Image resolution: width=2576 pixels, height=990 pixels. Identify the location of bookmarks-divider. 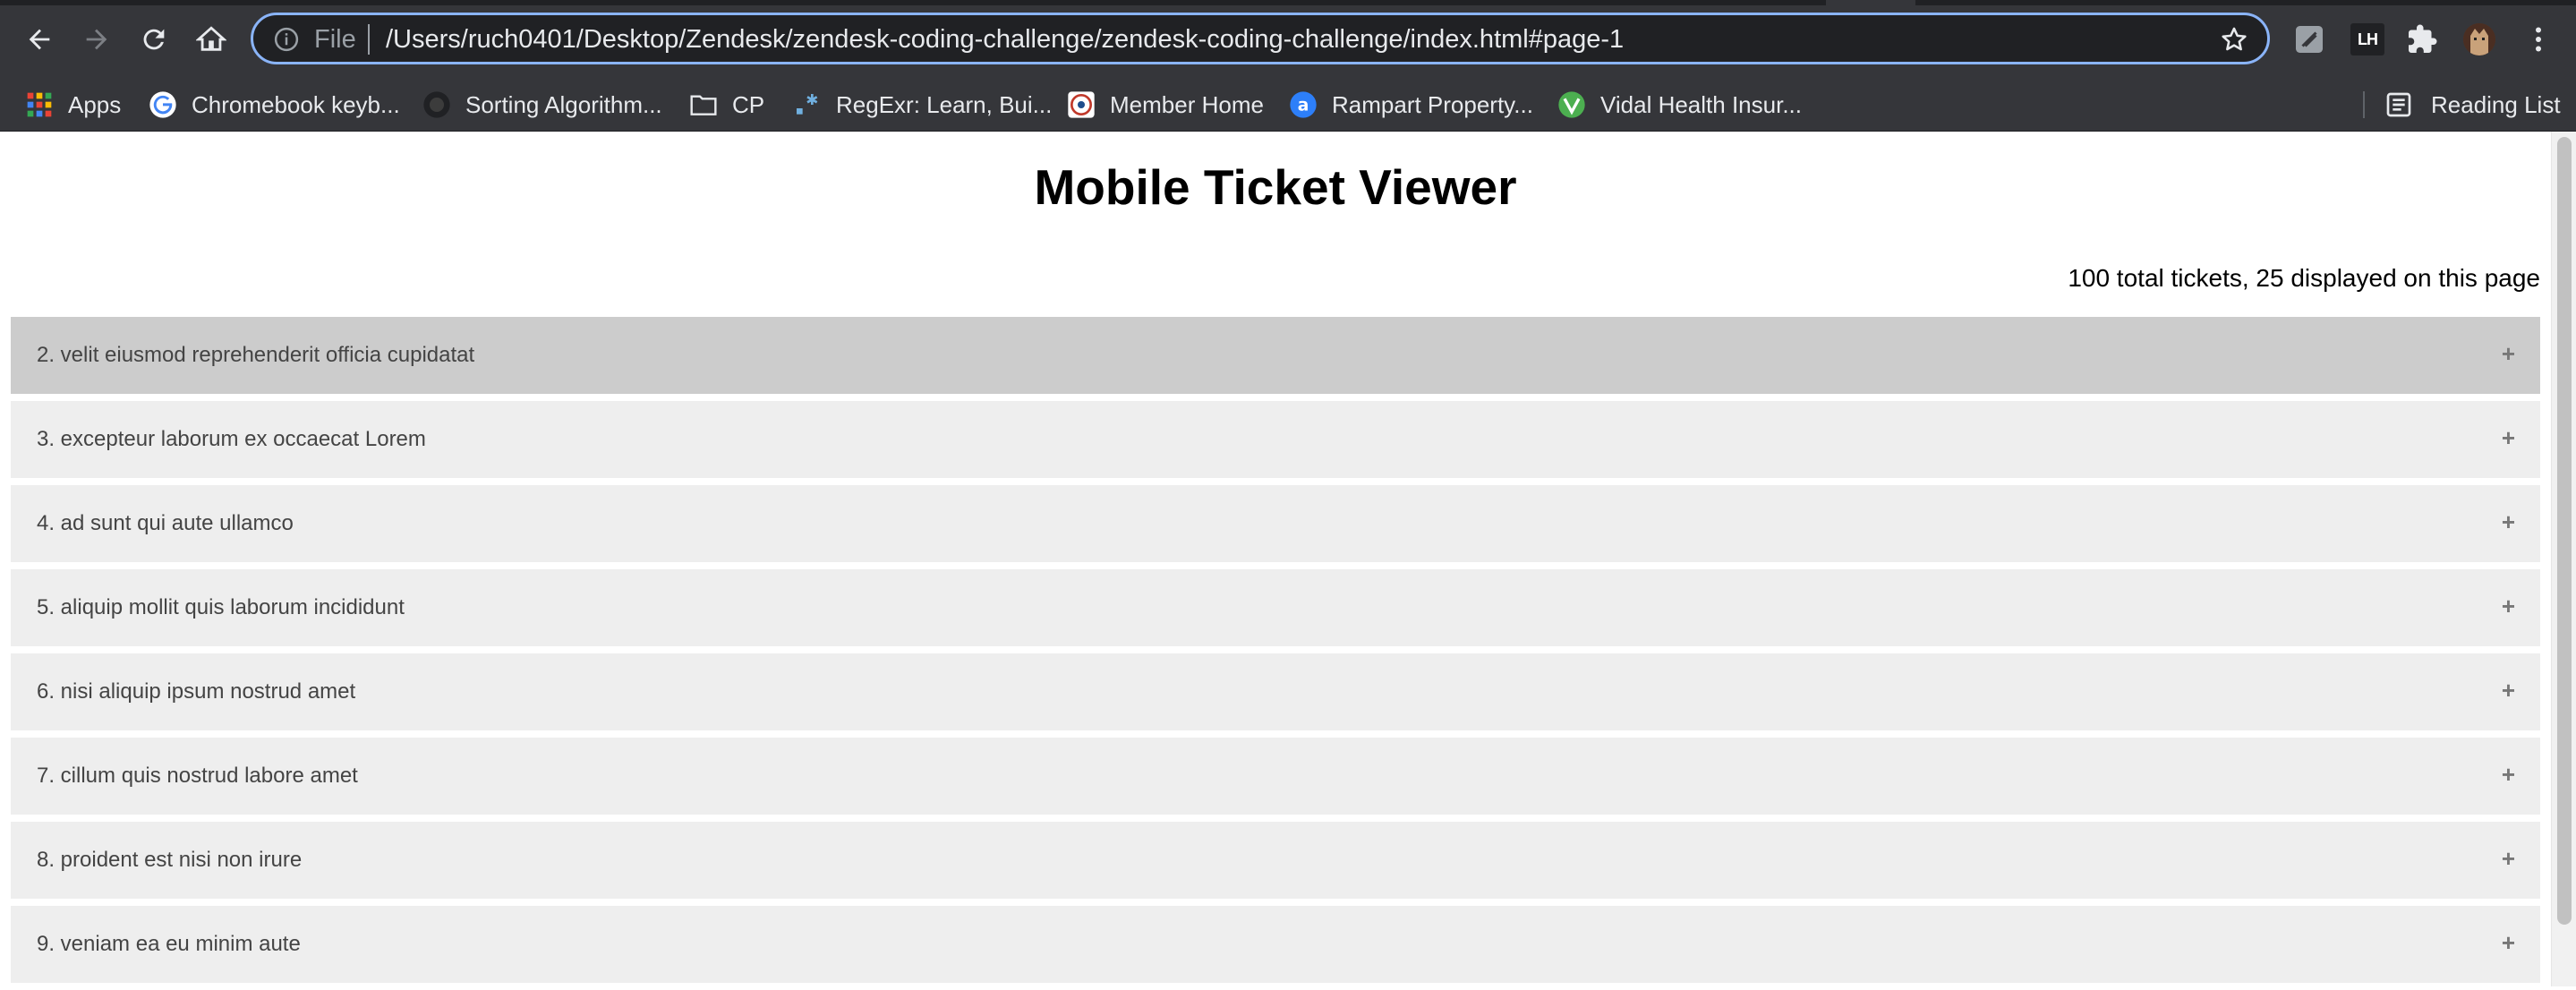
(2364, 105).